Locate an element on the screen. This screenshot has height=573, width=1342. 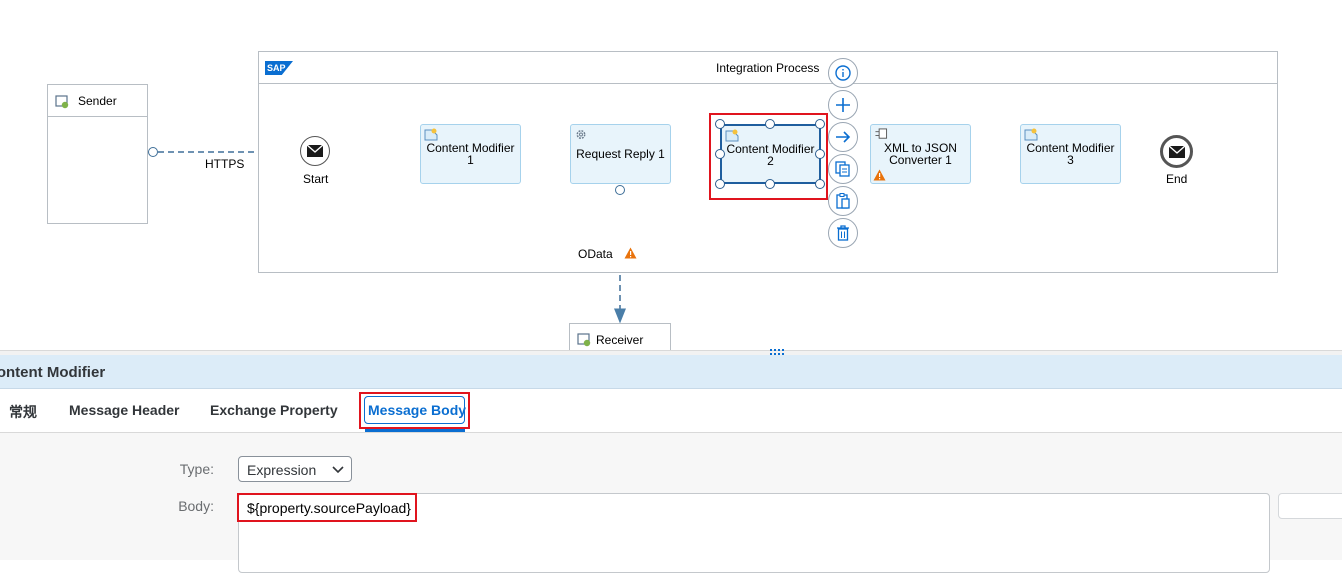
pool-title: Integration Process is located at coordinates (768, 68).